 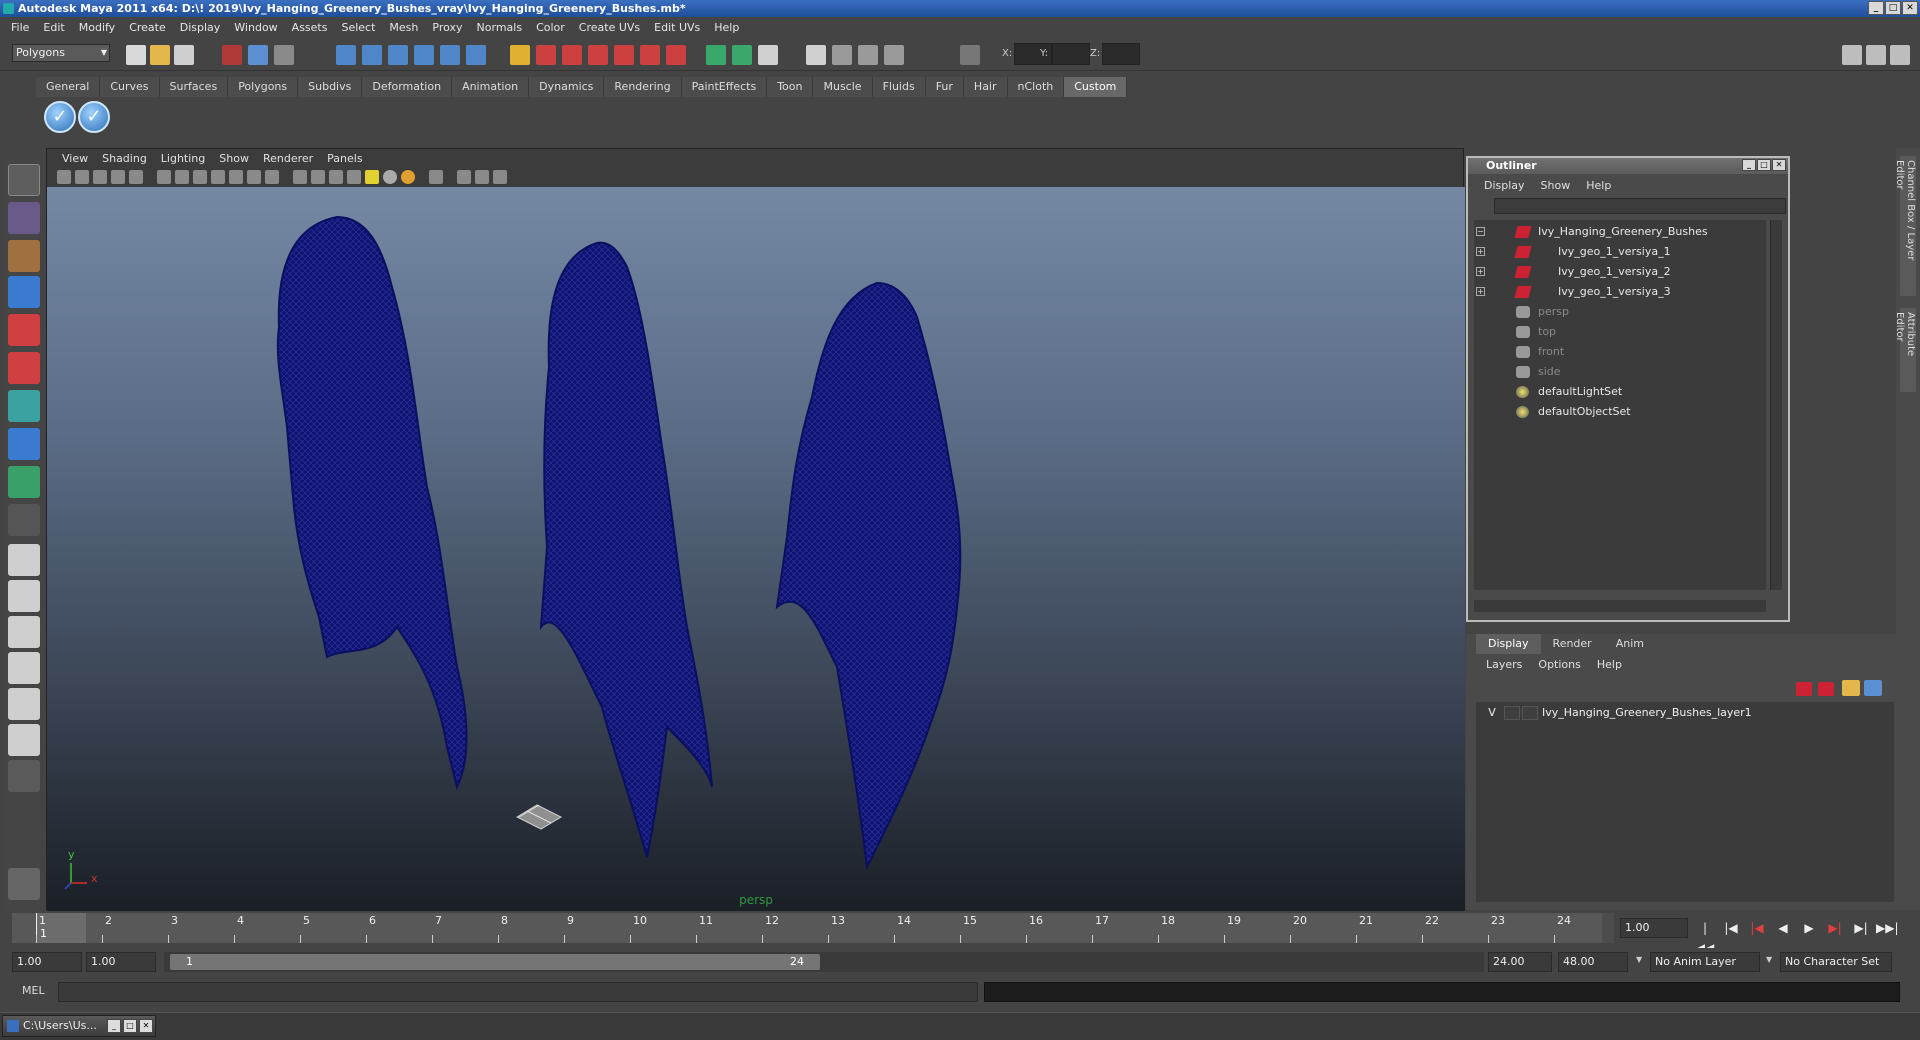 What do you see at coordinates (1620, 606) in the screenshot?
I see `outliner-horizontal-scrollbar` at bounding box center [1620, 606].